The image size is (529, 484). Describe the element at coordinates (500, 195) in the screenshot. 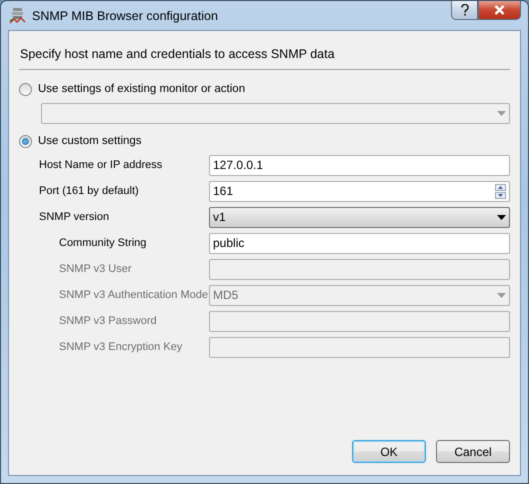

I see `spin-down-icon` at that location.